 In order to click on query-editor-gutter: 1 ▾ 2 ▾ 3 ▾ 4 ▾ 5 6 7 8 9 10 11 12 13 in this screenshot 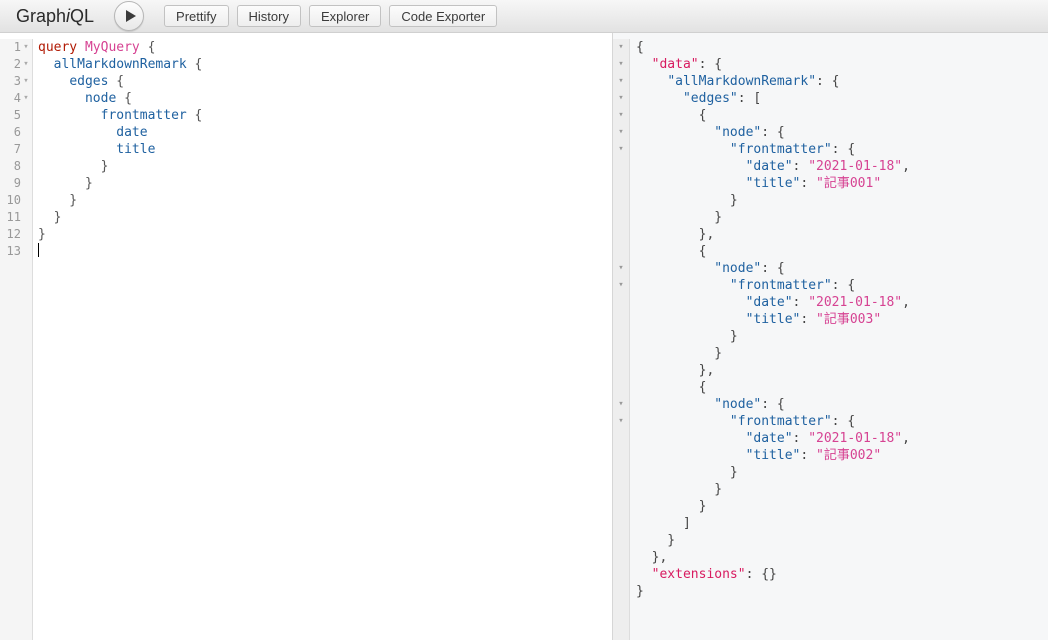, I will do `click(16, 339)`.